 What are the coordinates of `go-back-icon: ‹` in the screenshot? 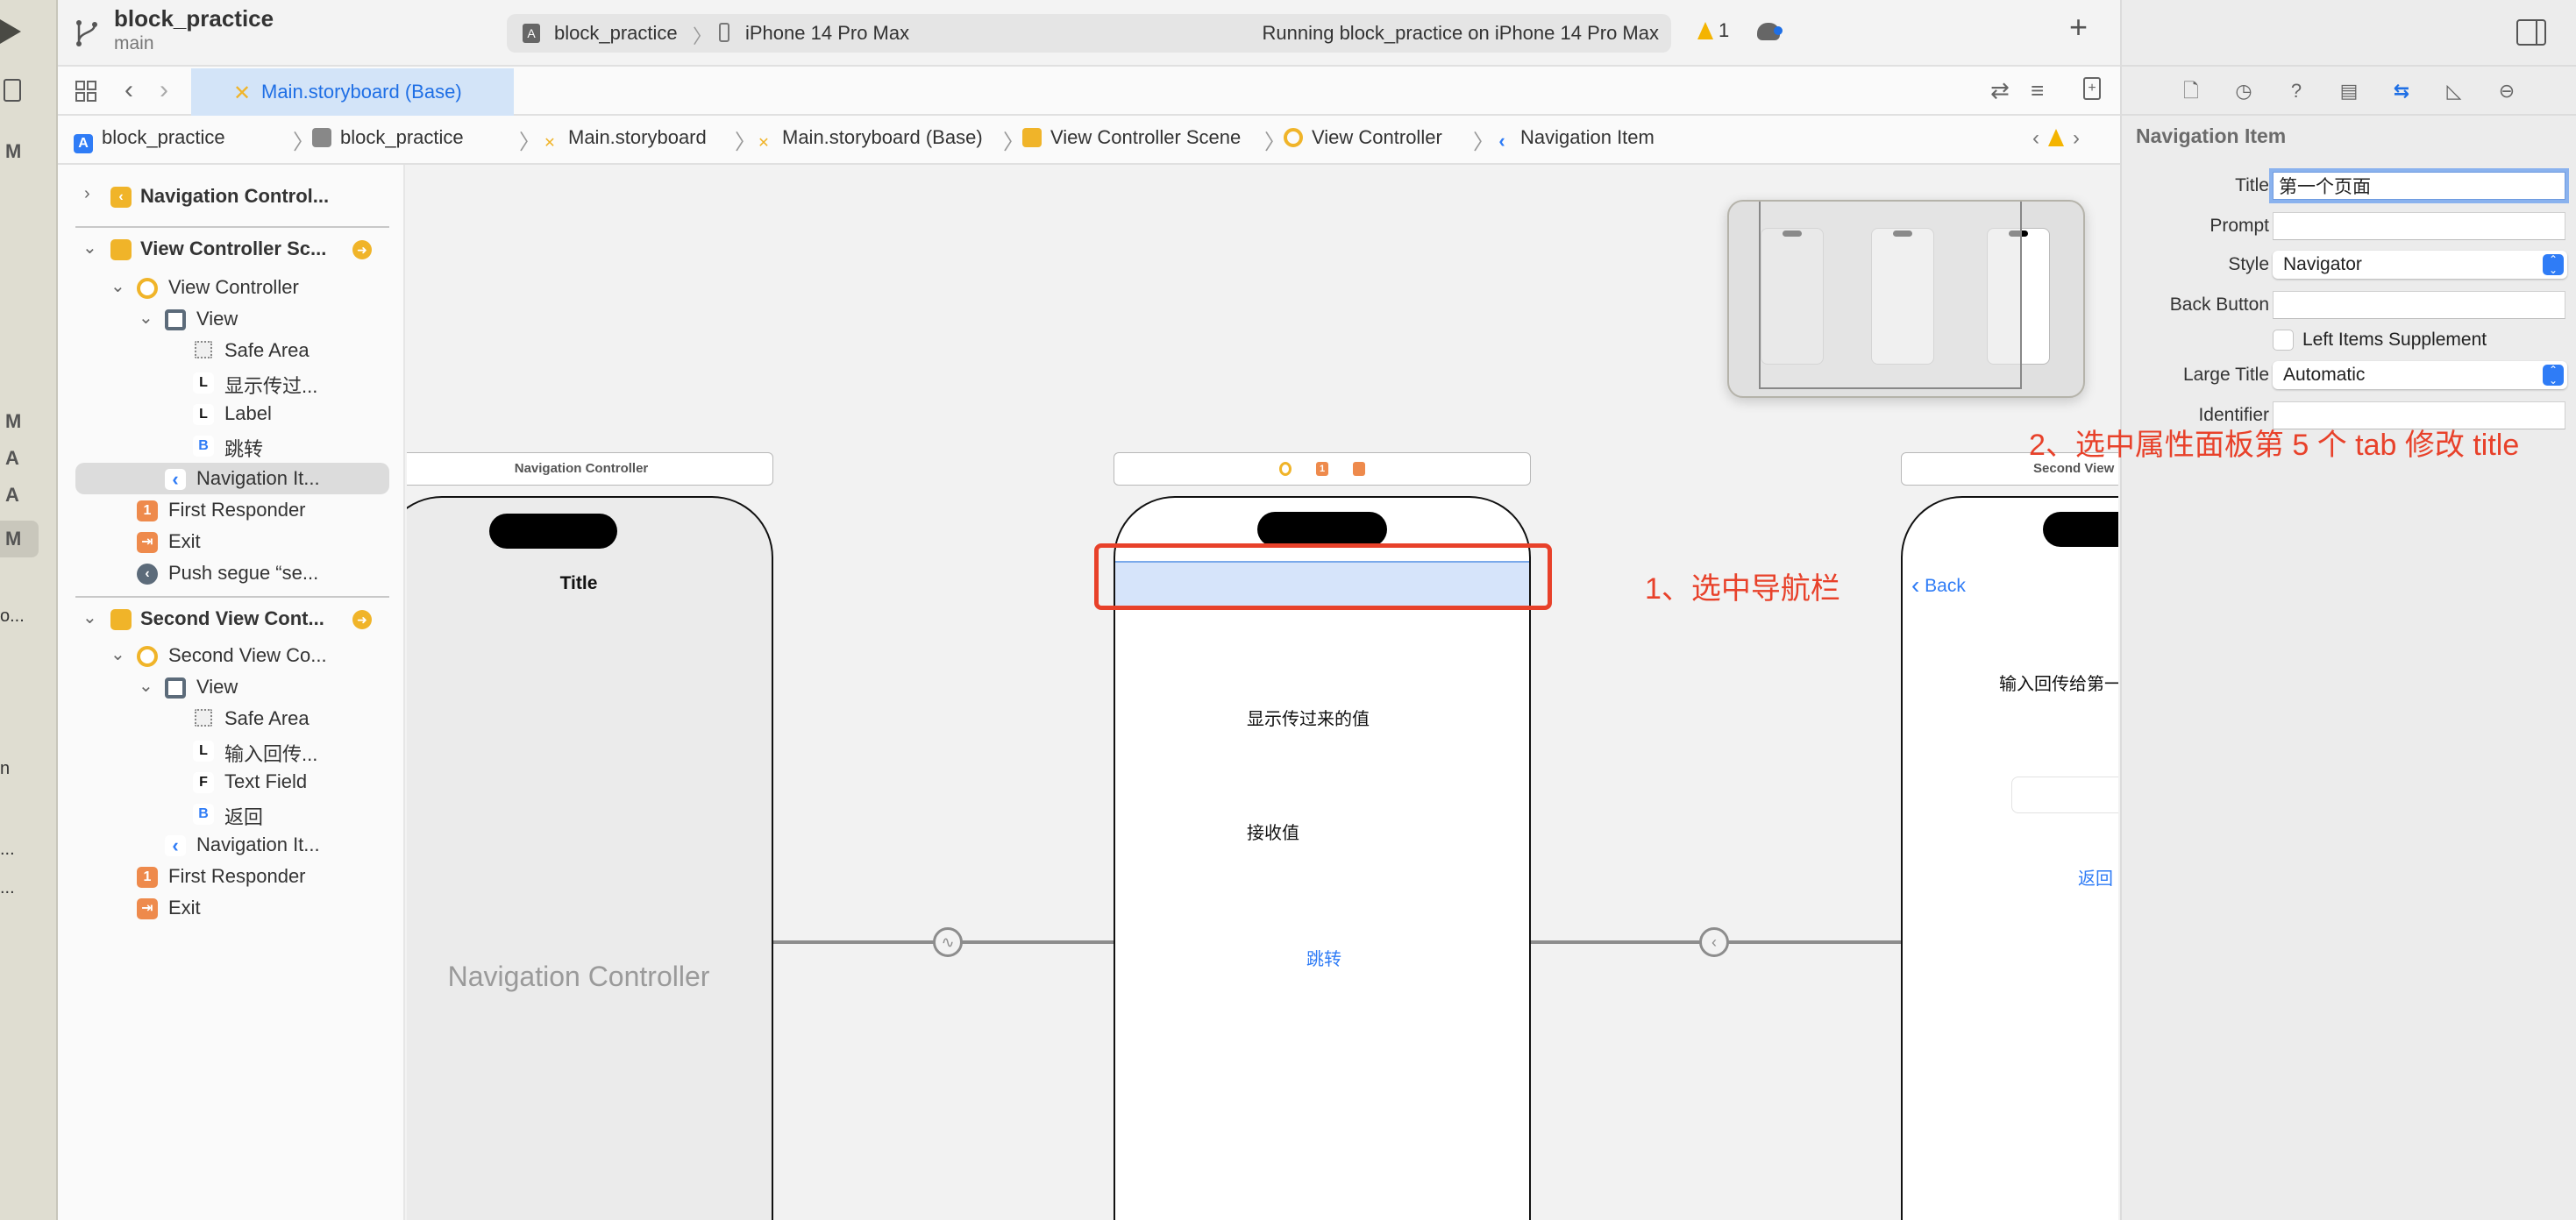 It's located at (129, 90).